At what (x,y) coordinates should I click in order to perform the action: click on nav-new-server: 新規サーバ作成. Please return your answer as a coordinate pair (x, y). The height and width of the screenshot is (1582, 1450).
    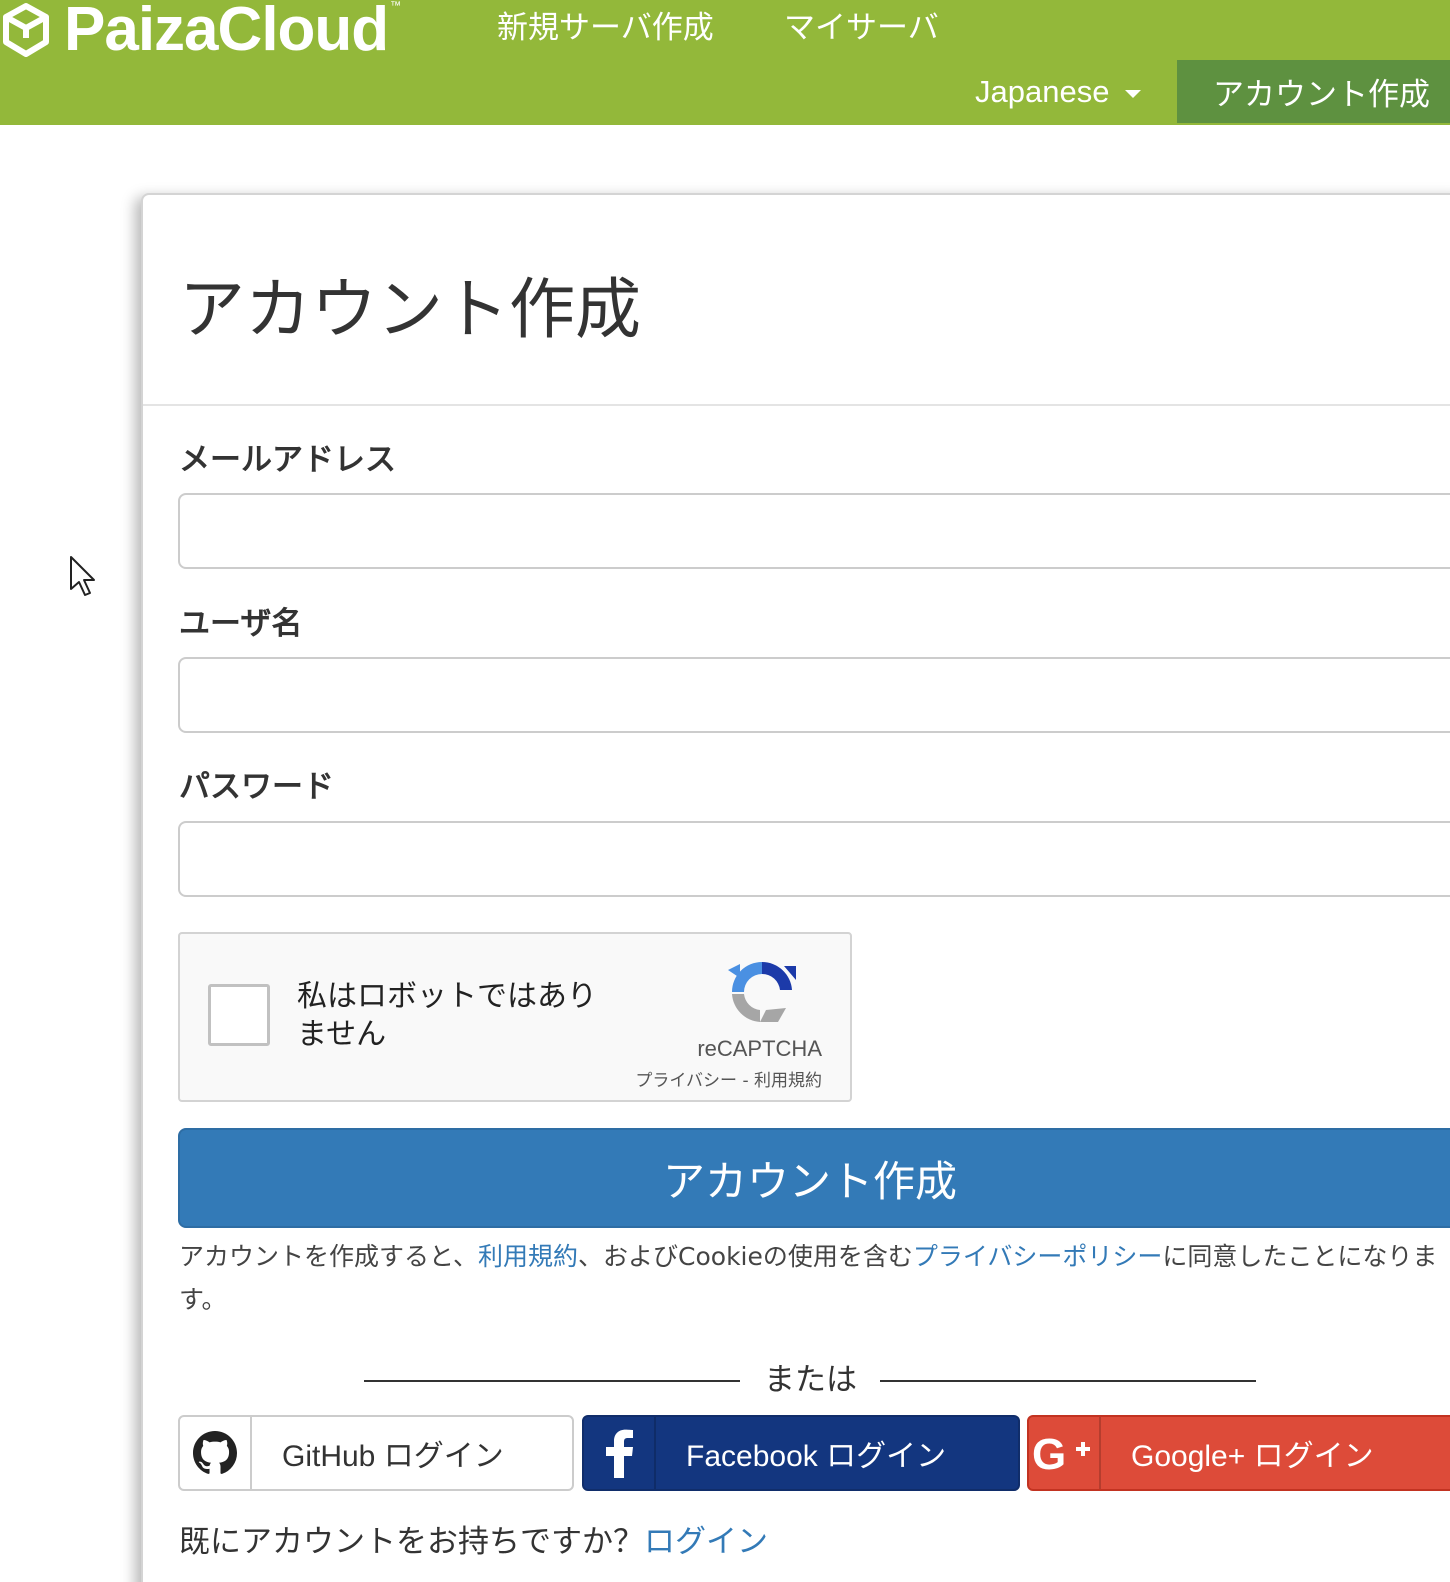
    Looking at the image, I should click on (605, 28).